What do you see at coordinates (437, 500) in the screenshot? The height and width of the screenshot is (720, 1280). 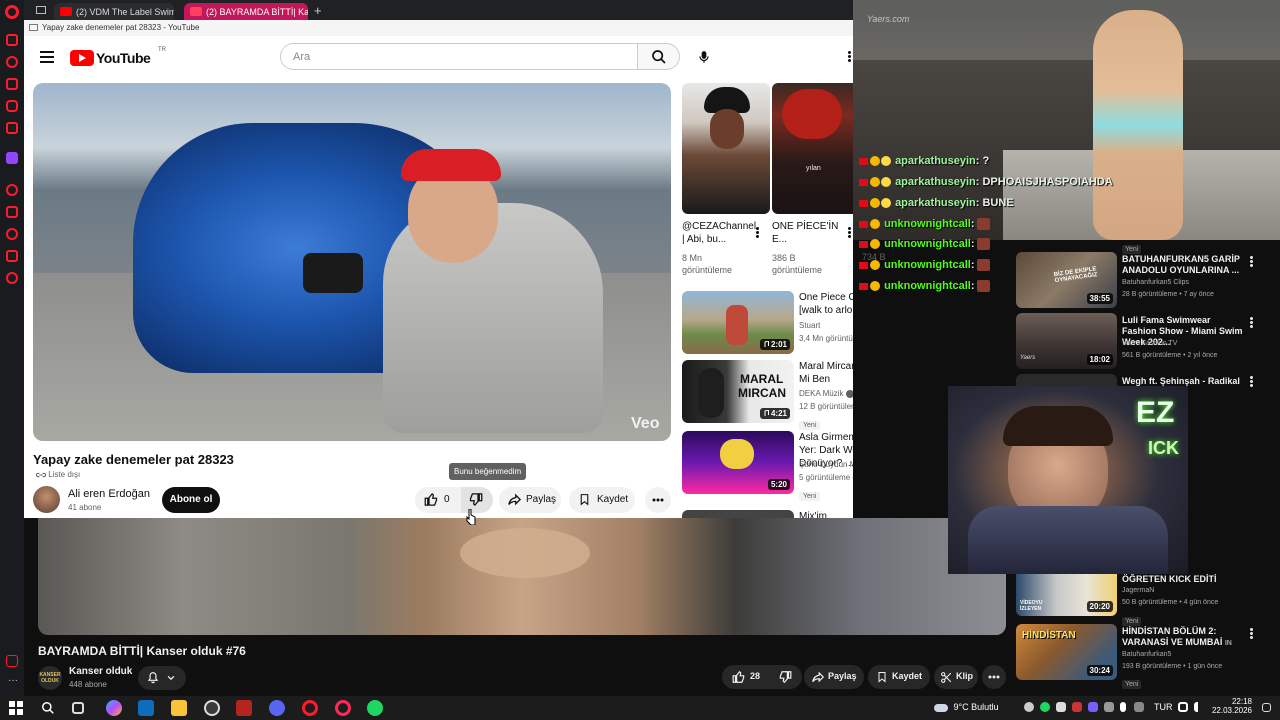 I see `like-button: 0` at bounding box center [437, 500].